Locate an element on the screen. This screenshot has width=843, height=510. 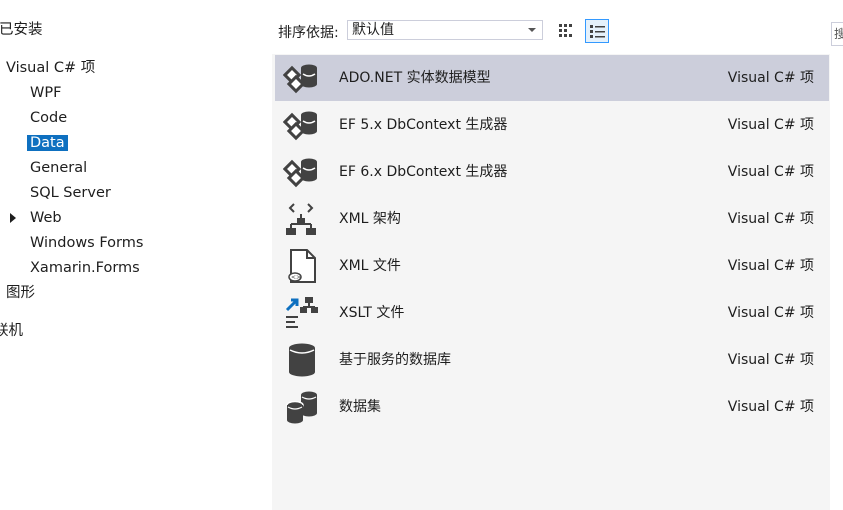
tree-node-label: SQL Server is located at coordinates (70, 193).